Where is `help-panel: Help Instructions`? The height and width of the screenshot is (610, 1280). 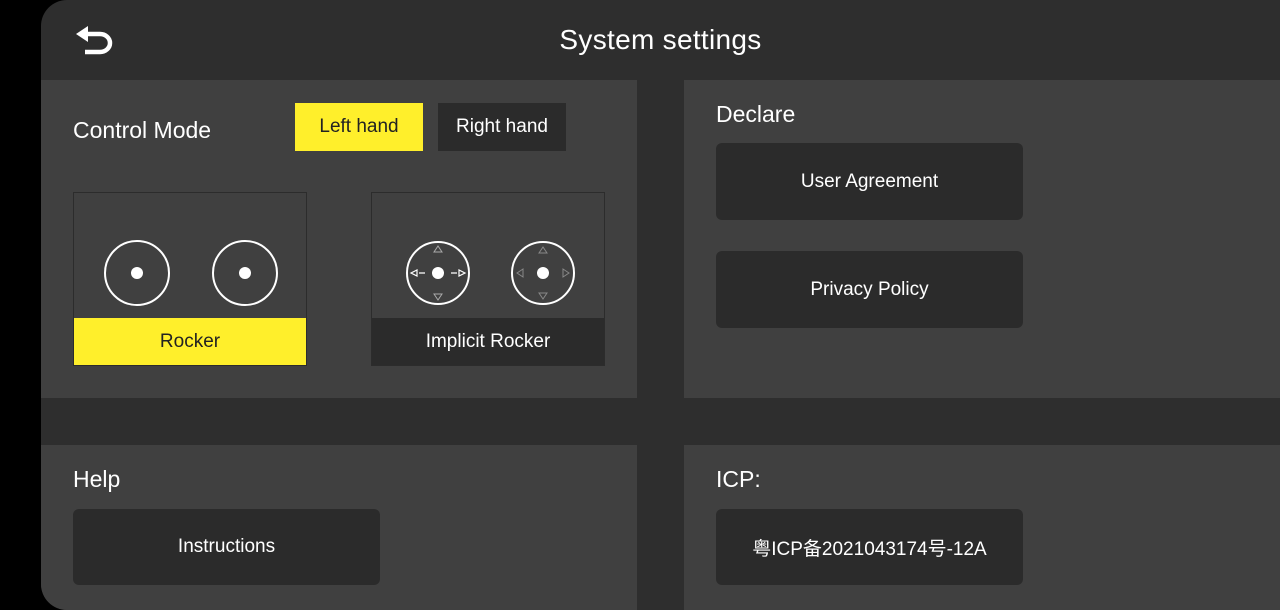 help-panel: Help Instructions is located at coordinates (339, 527).